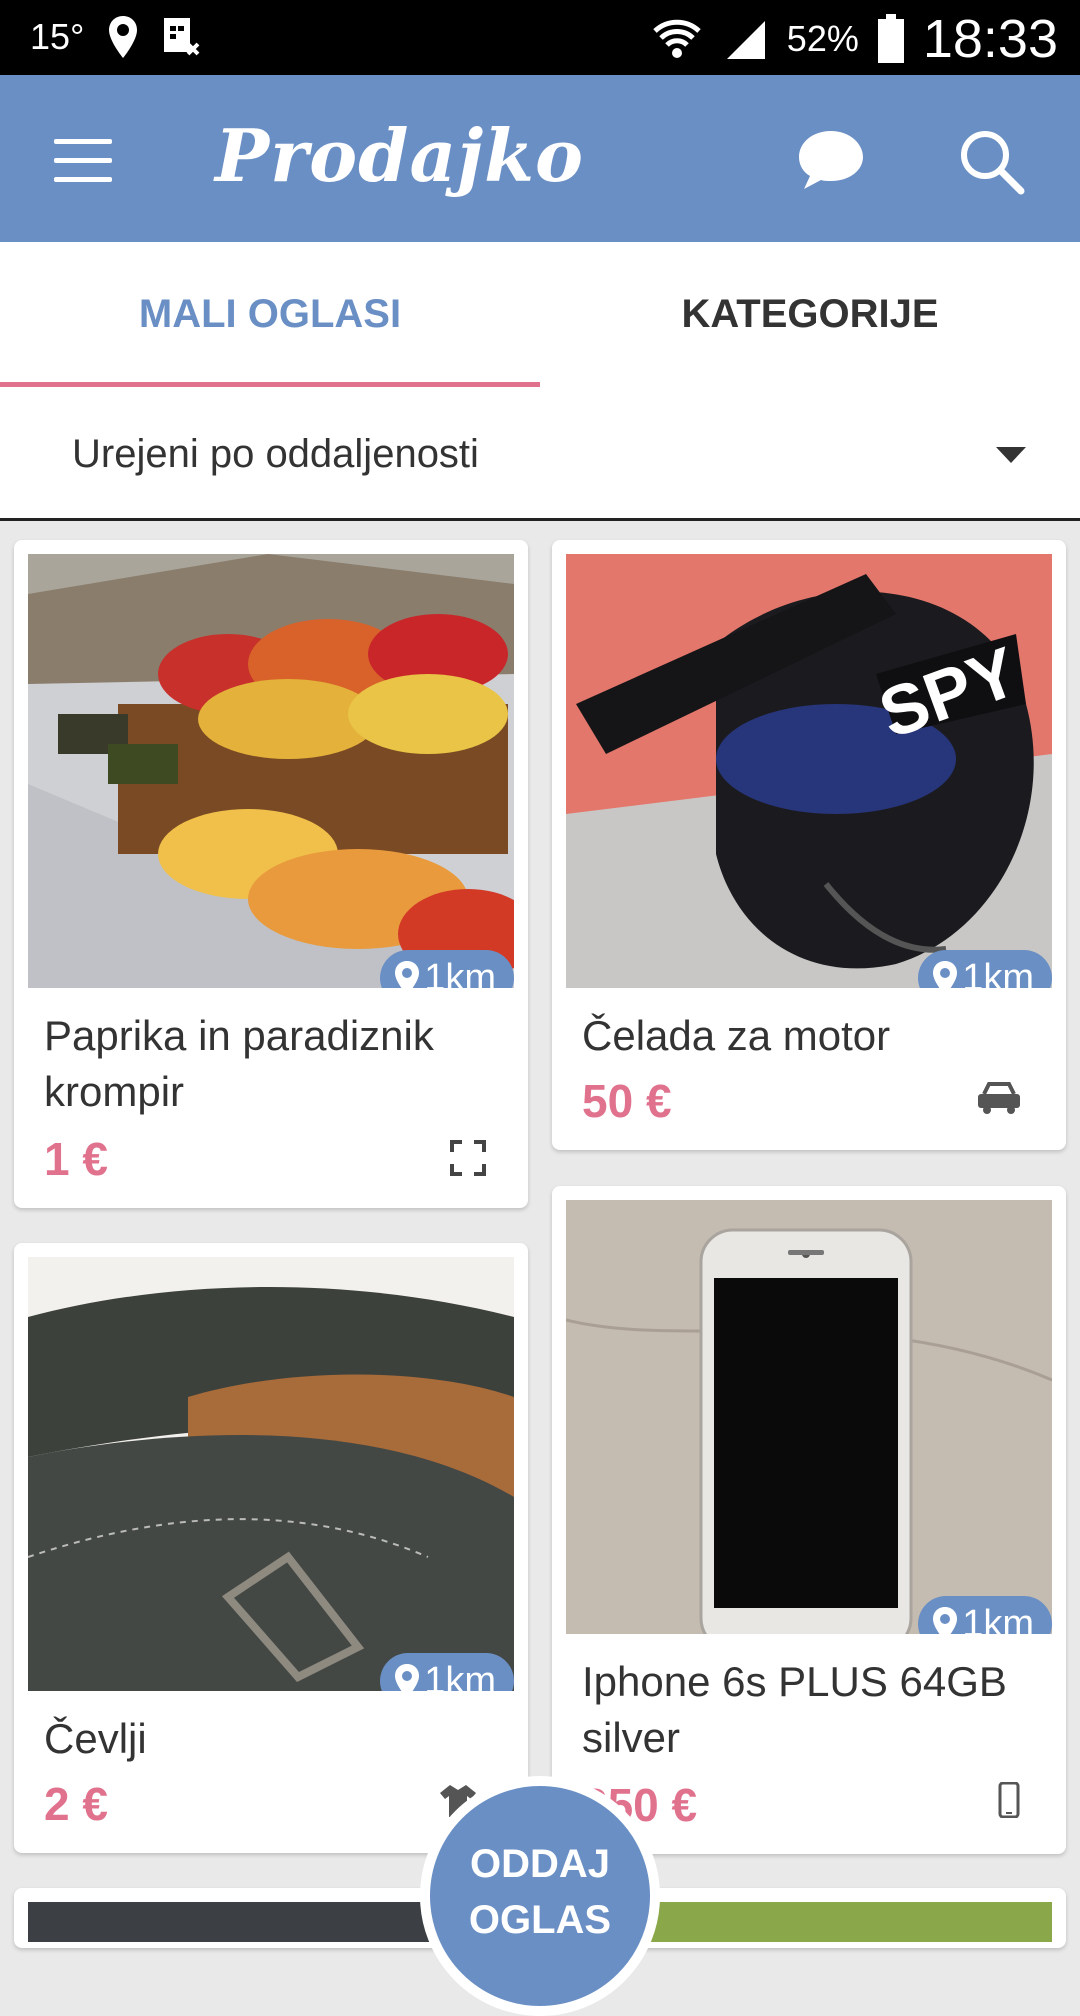 This screenshot has height=2016, width=1080. What do you see at coordinates (540, 37) in the screenshot?
I see `status-bar: 15° 52% 18:33` at bounding box center [540, 37].